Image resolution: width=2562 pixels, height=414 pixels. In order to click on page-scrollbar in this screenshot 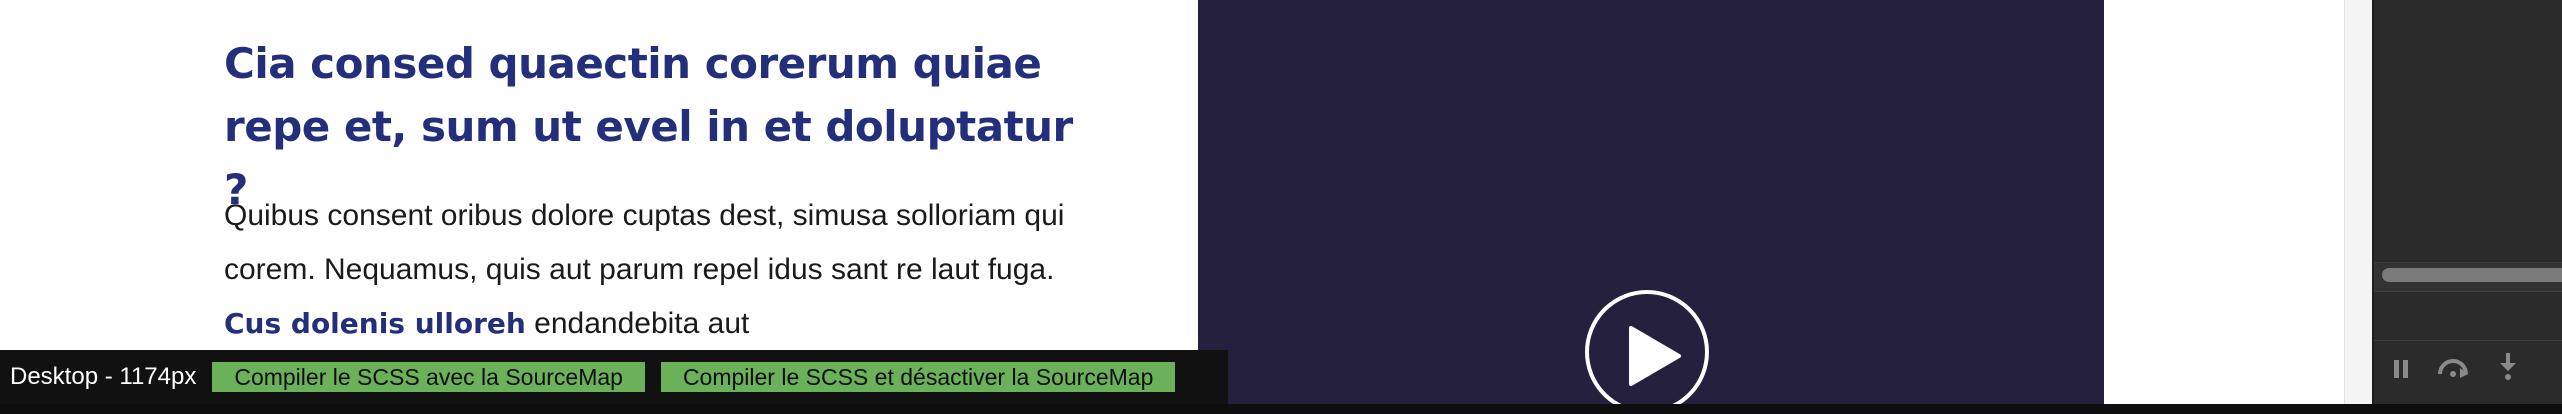, I will do `click(2358, 202)`.